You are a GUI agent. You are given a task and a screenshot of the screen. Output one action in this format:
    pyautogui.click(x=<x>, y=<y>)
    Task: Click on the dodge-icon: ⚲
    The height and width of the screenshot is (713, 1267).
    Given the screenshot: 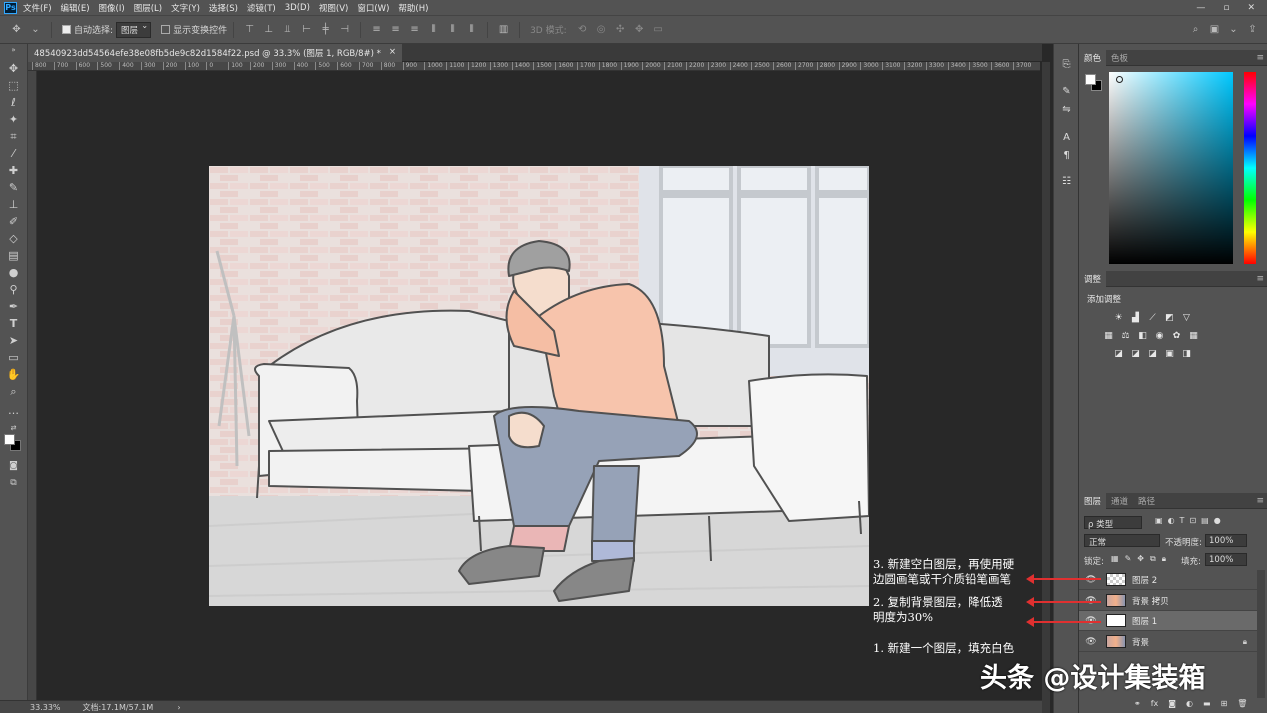 What is the action you would take?
    pyautogui.click(x=13, y=289)
    